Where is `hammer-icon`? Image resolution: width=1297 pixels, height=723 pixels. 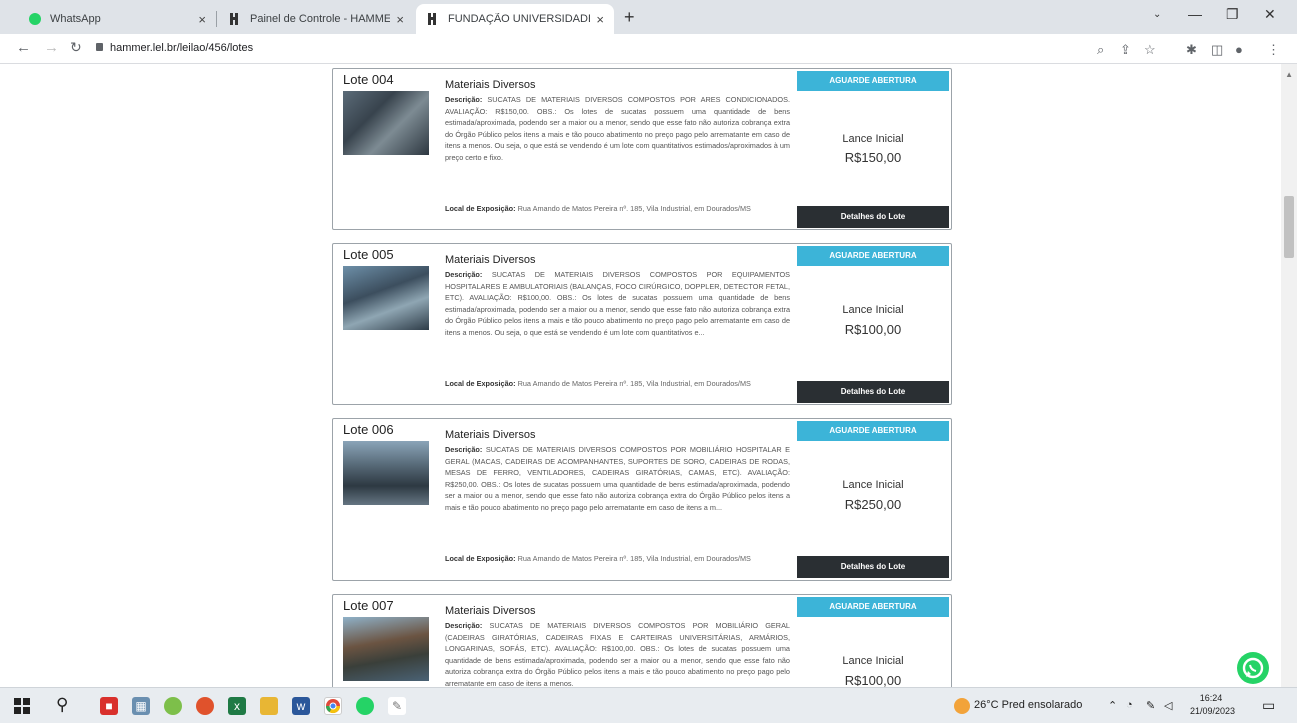
hammer-icon is located at coordinates (433, 19).